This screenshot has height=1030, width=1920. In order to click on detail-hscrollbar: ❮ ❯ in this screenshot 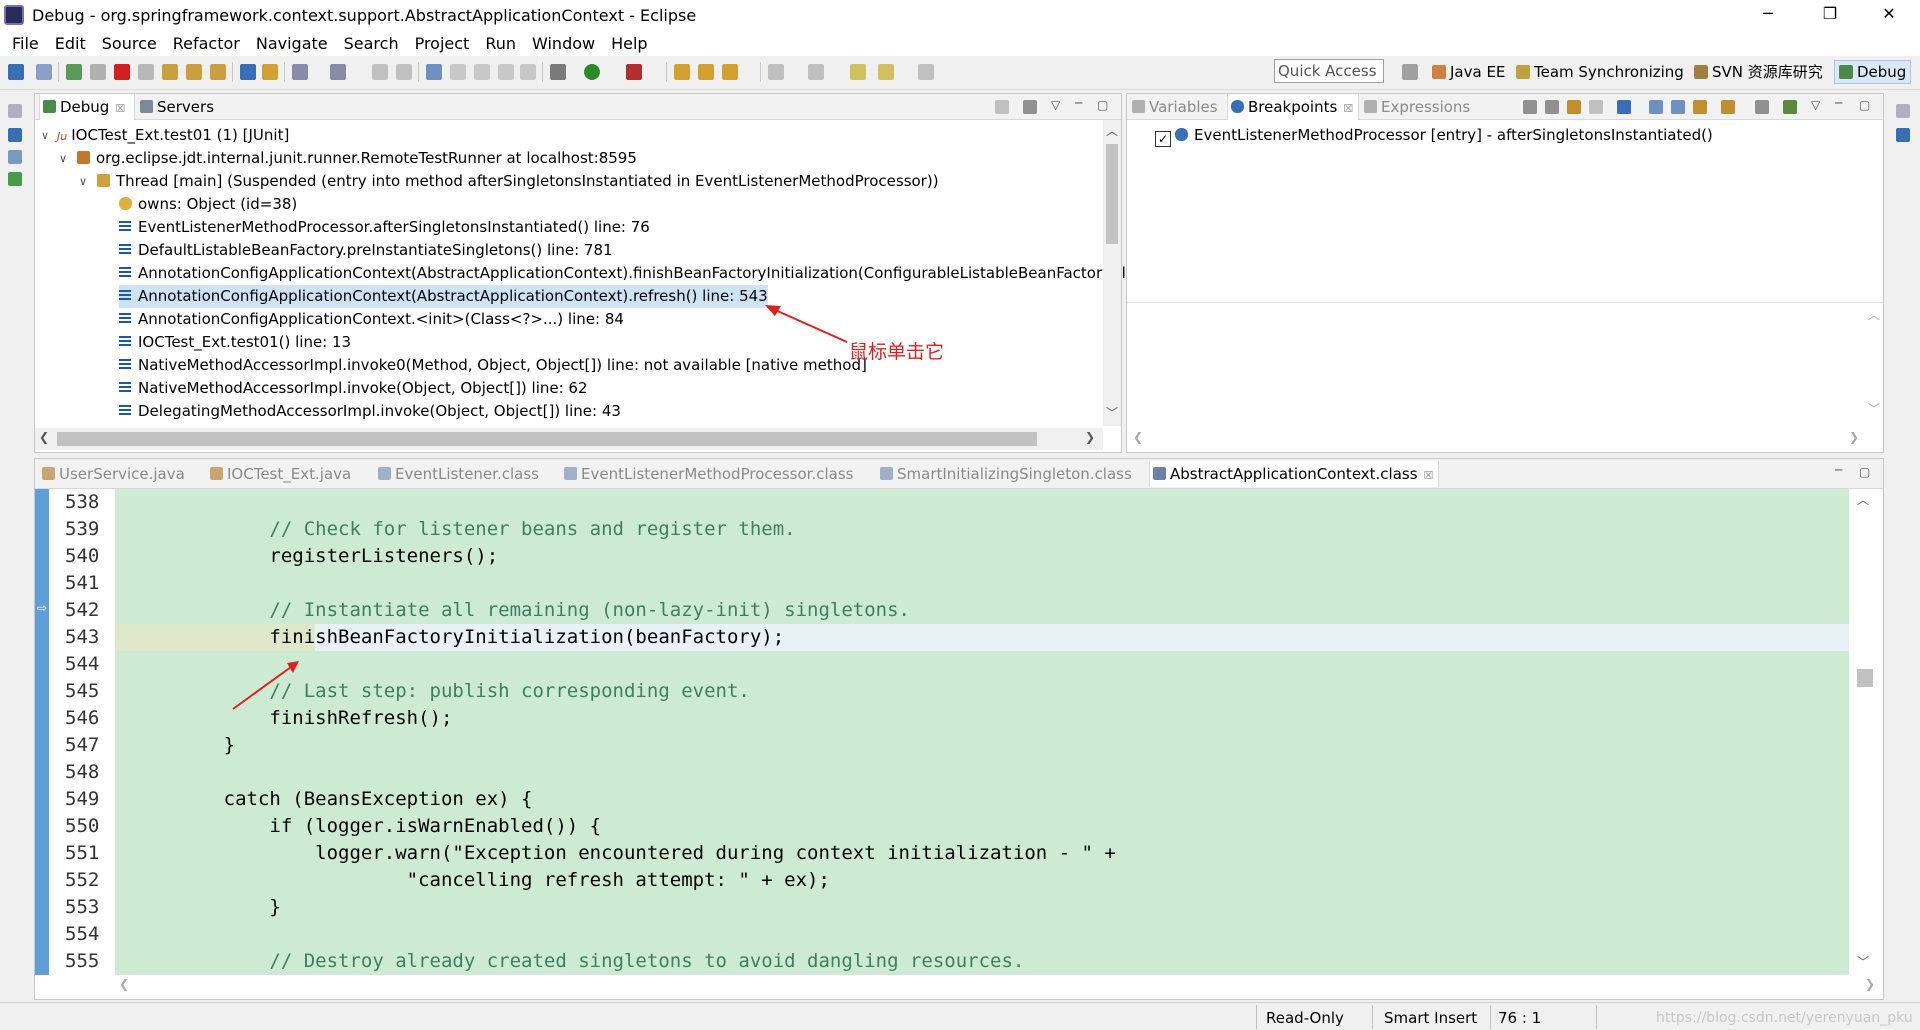, I will do `click(1505, 439)`.